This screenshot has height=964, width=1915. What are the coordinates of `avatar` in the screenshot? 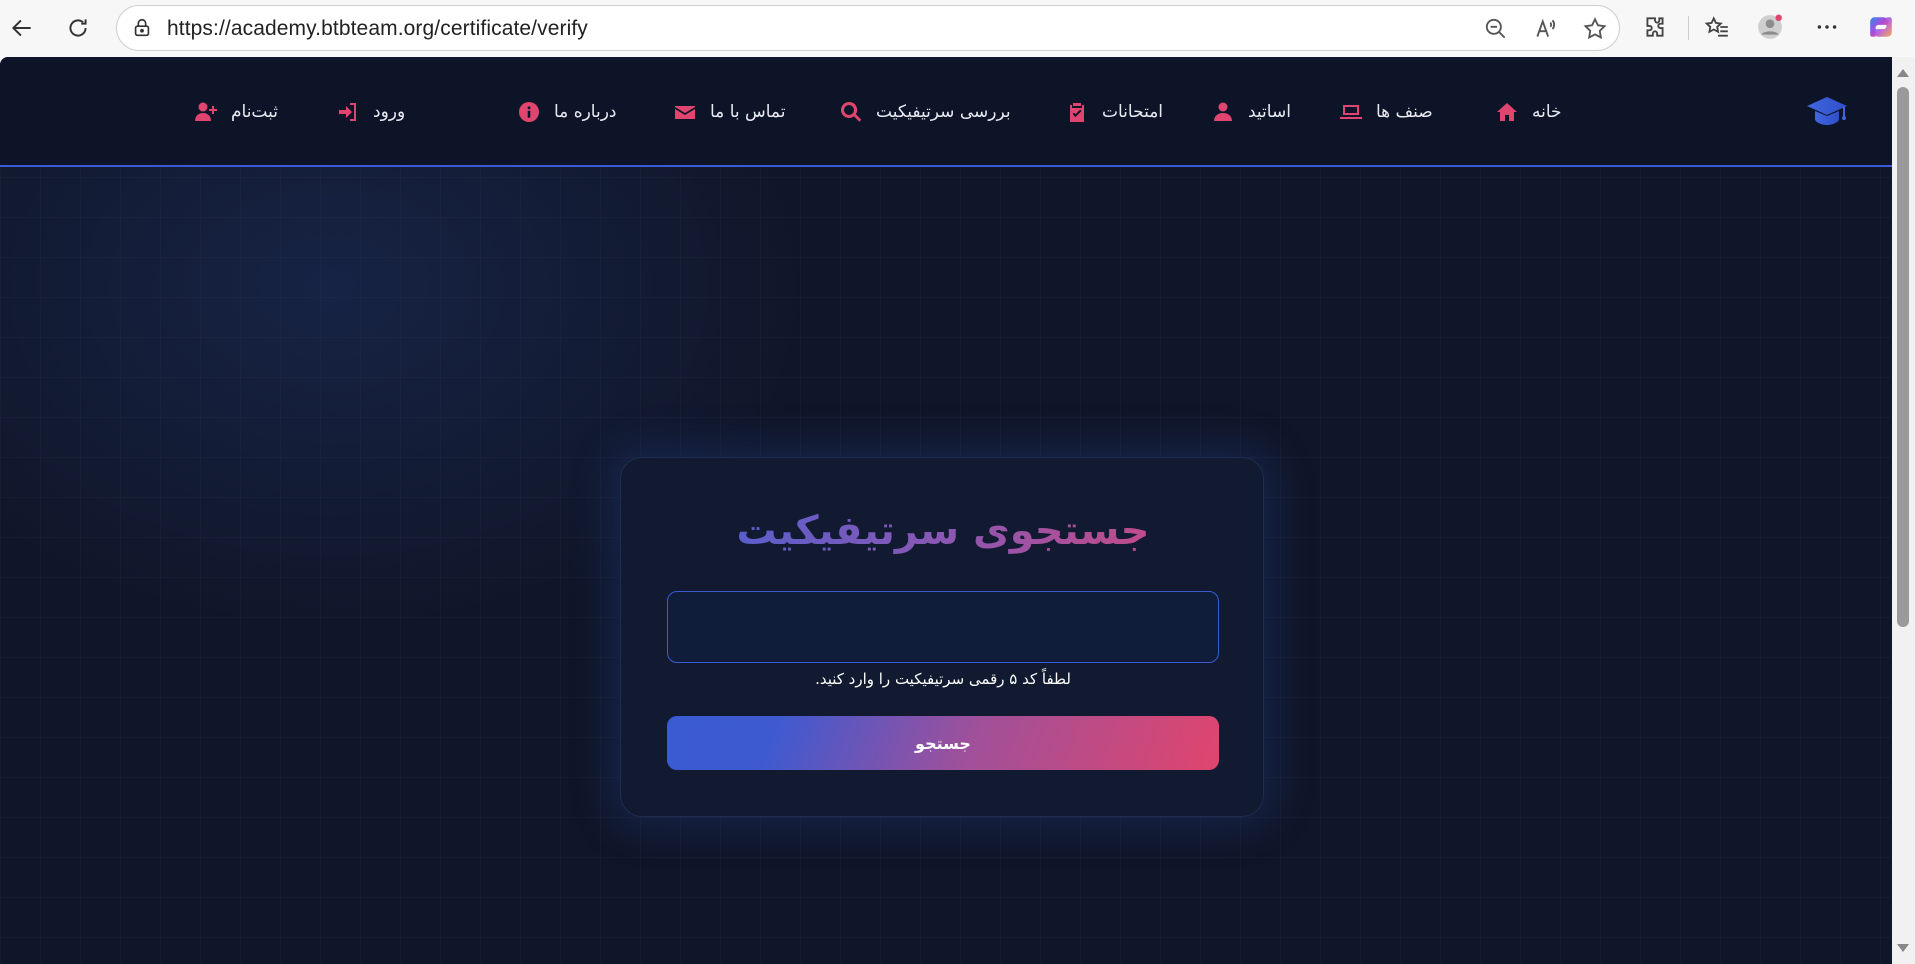 It's located at (1770, 26).